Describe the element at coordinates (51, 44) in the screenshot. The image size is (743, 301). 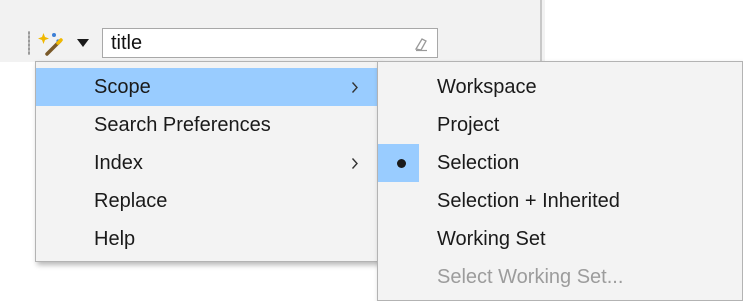
I see `magic-wand-icon` at that location.